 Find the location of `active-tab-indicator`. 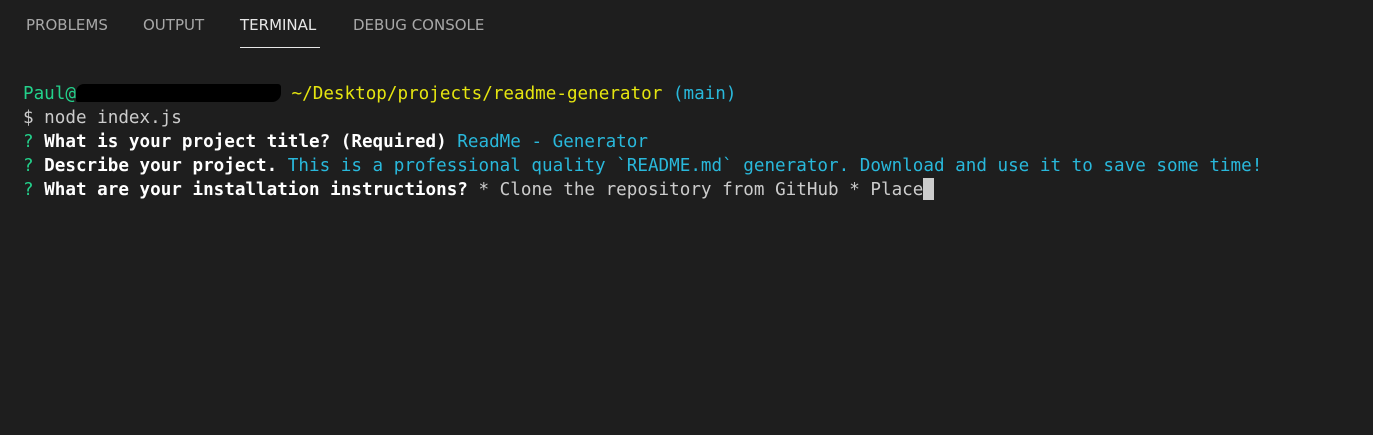

active-tab-indicator is located at coordinates (280, 47).